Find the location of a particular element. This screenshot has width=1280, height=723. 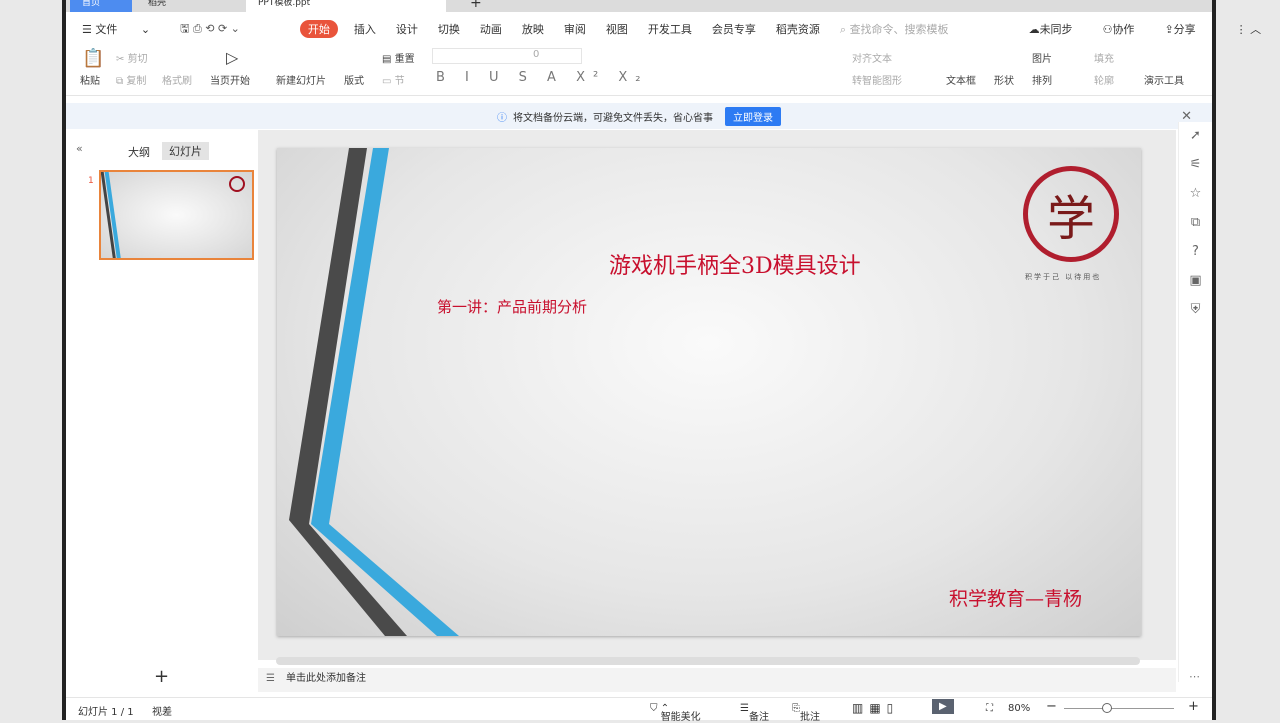

picture-icon: ▣ is located at coordinates (1195, 280).